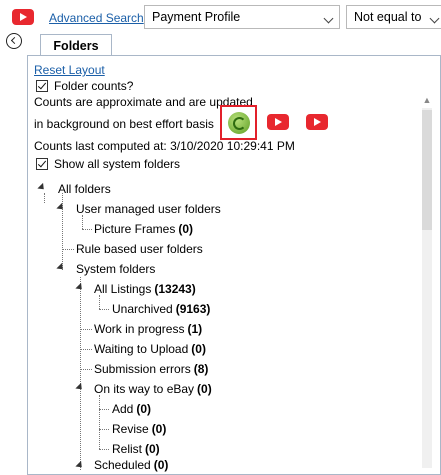 The height and width of the screenshot is (475, 441). I want to click on tab-folders-label: Folders, so click(76, 46).